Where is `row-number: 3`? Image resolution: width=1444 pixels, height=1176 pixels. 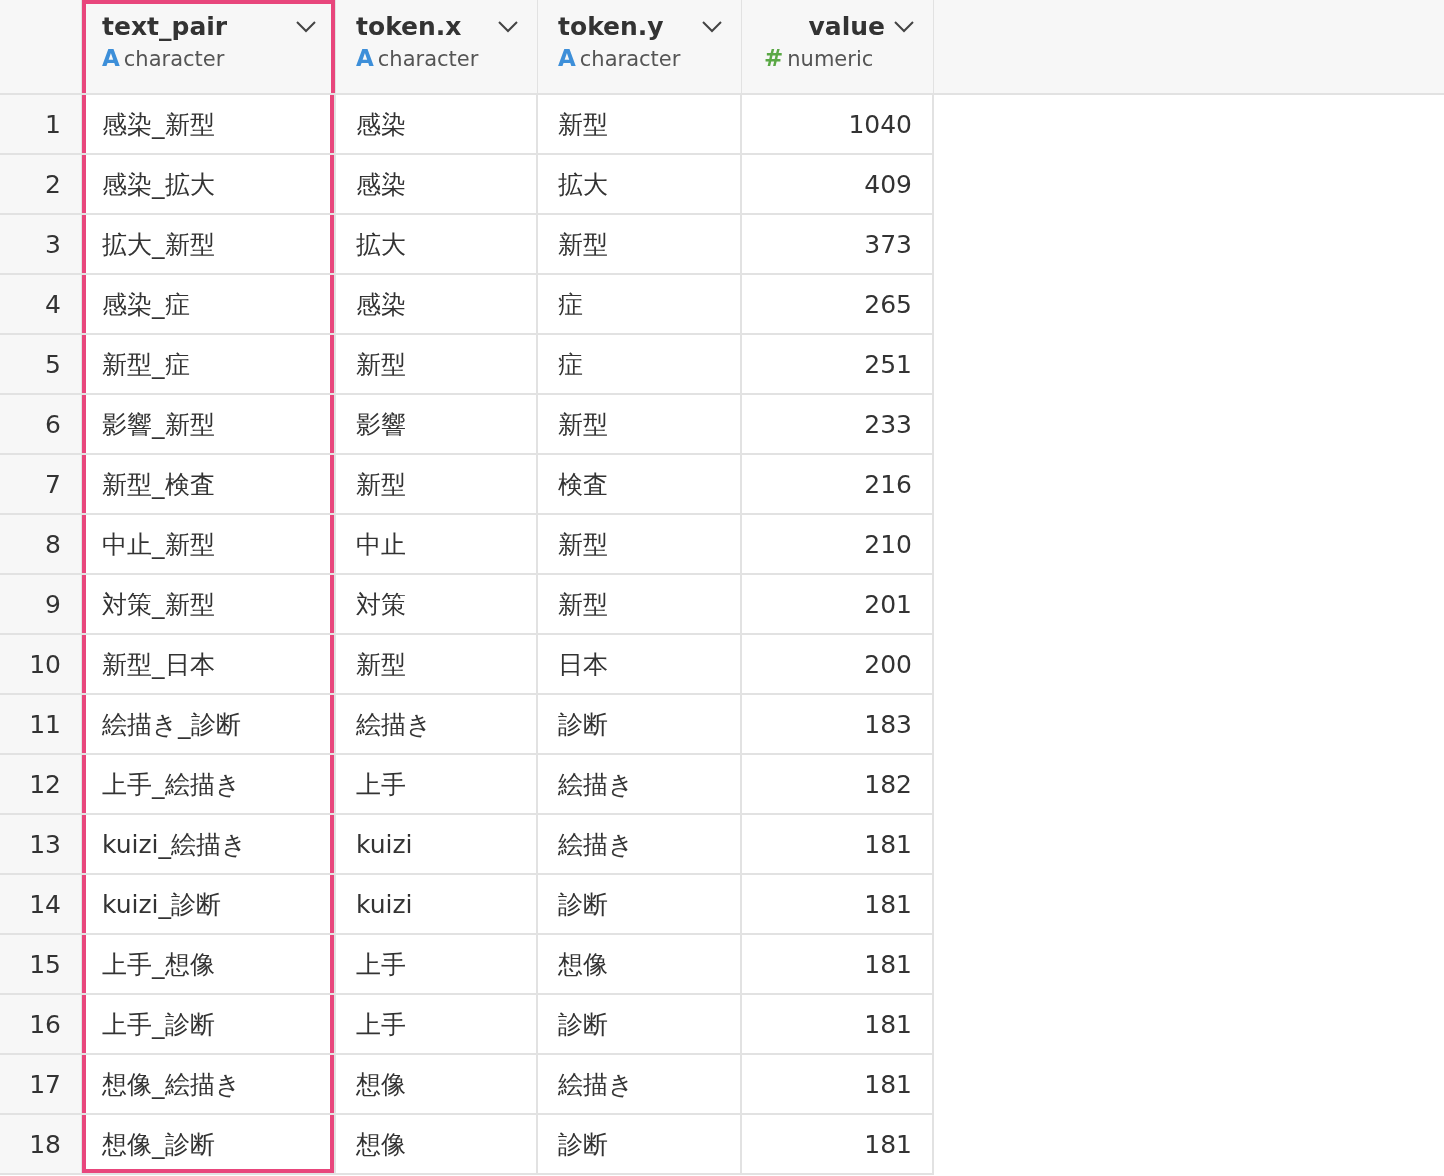 row-number: 3 is located at coordinates (41, 245).